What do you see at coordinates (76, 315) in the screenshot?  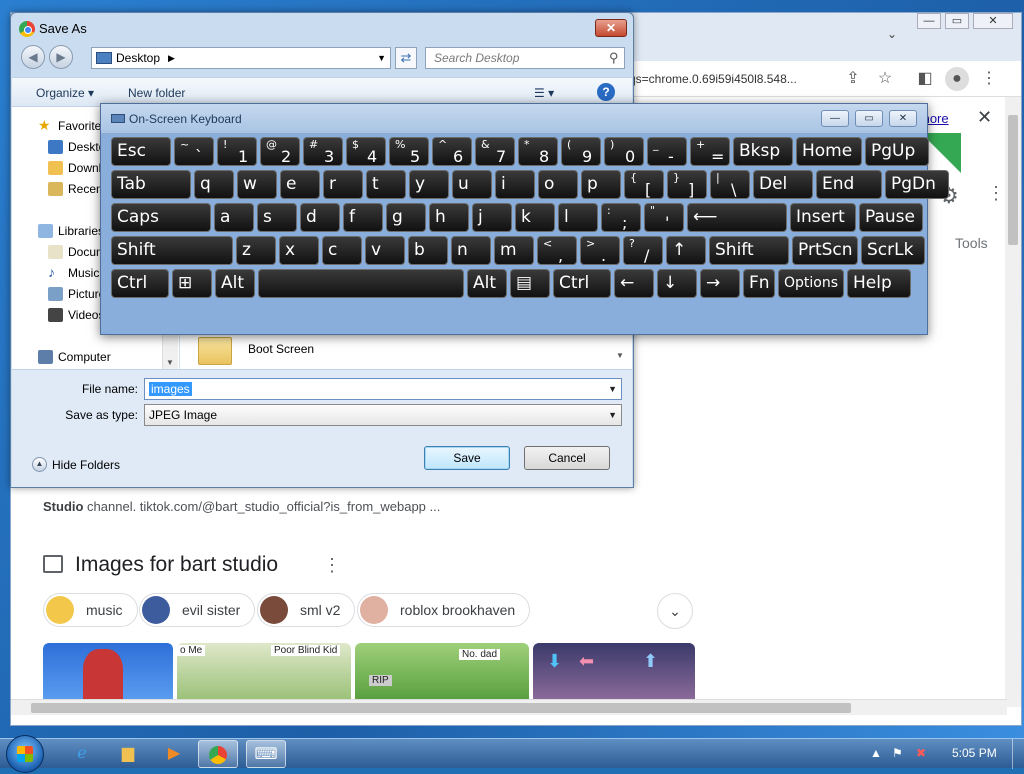 I see `nav-videos: Videos` at bounding box center [76, 315].